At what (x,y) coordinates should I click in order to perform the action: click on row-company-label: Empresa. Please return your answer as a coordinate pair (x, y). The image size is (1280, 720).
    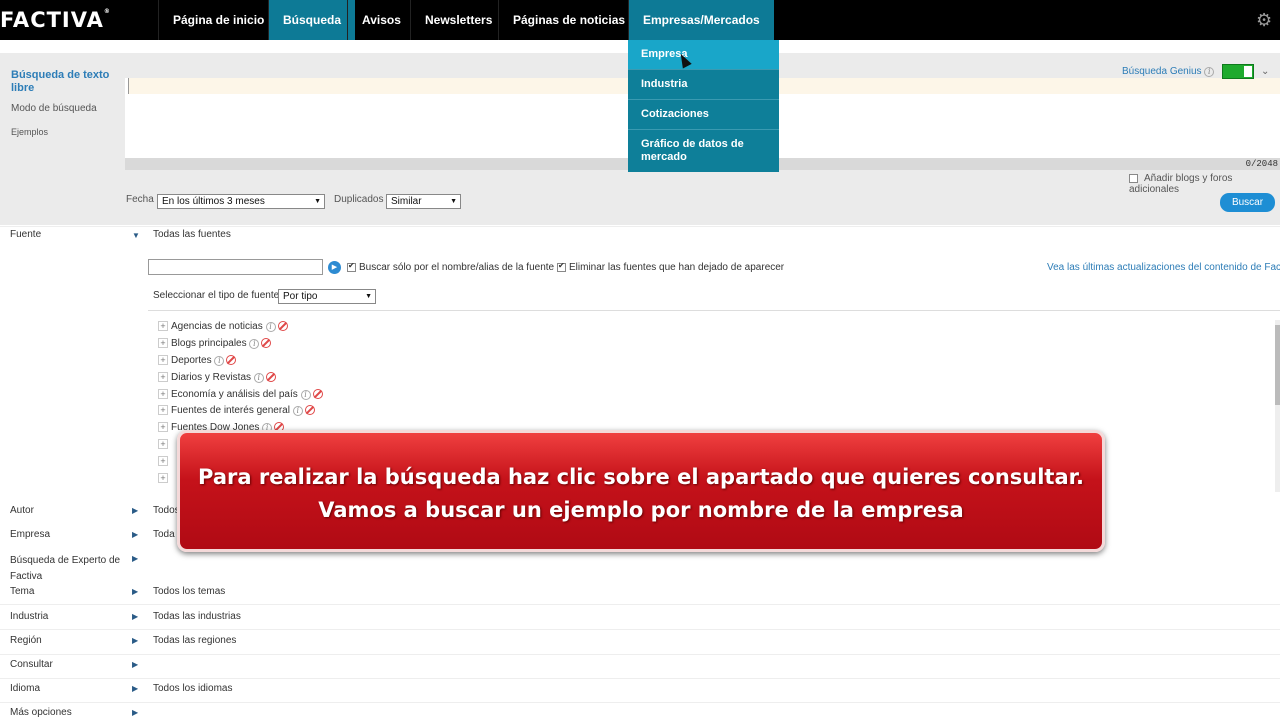
    Looking at the image, I should click on (30, 534).